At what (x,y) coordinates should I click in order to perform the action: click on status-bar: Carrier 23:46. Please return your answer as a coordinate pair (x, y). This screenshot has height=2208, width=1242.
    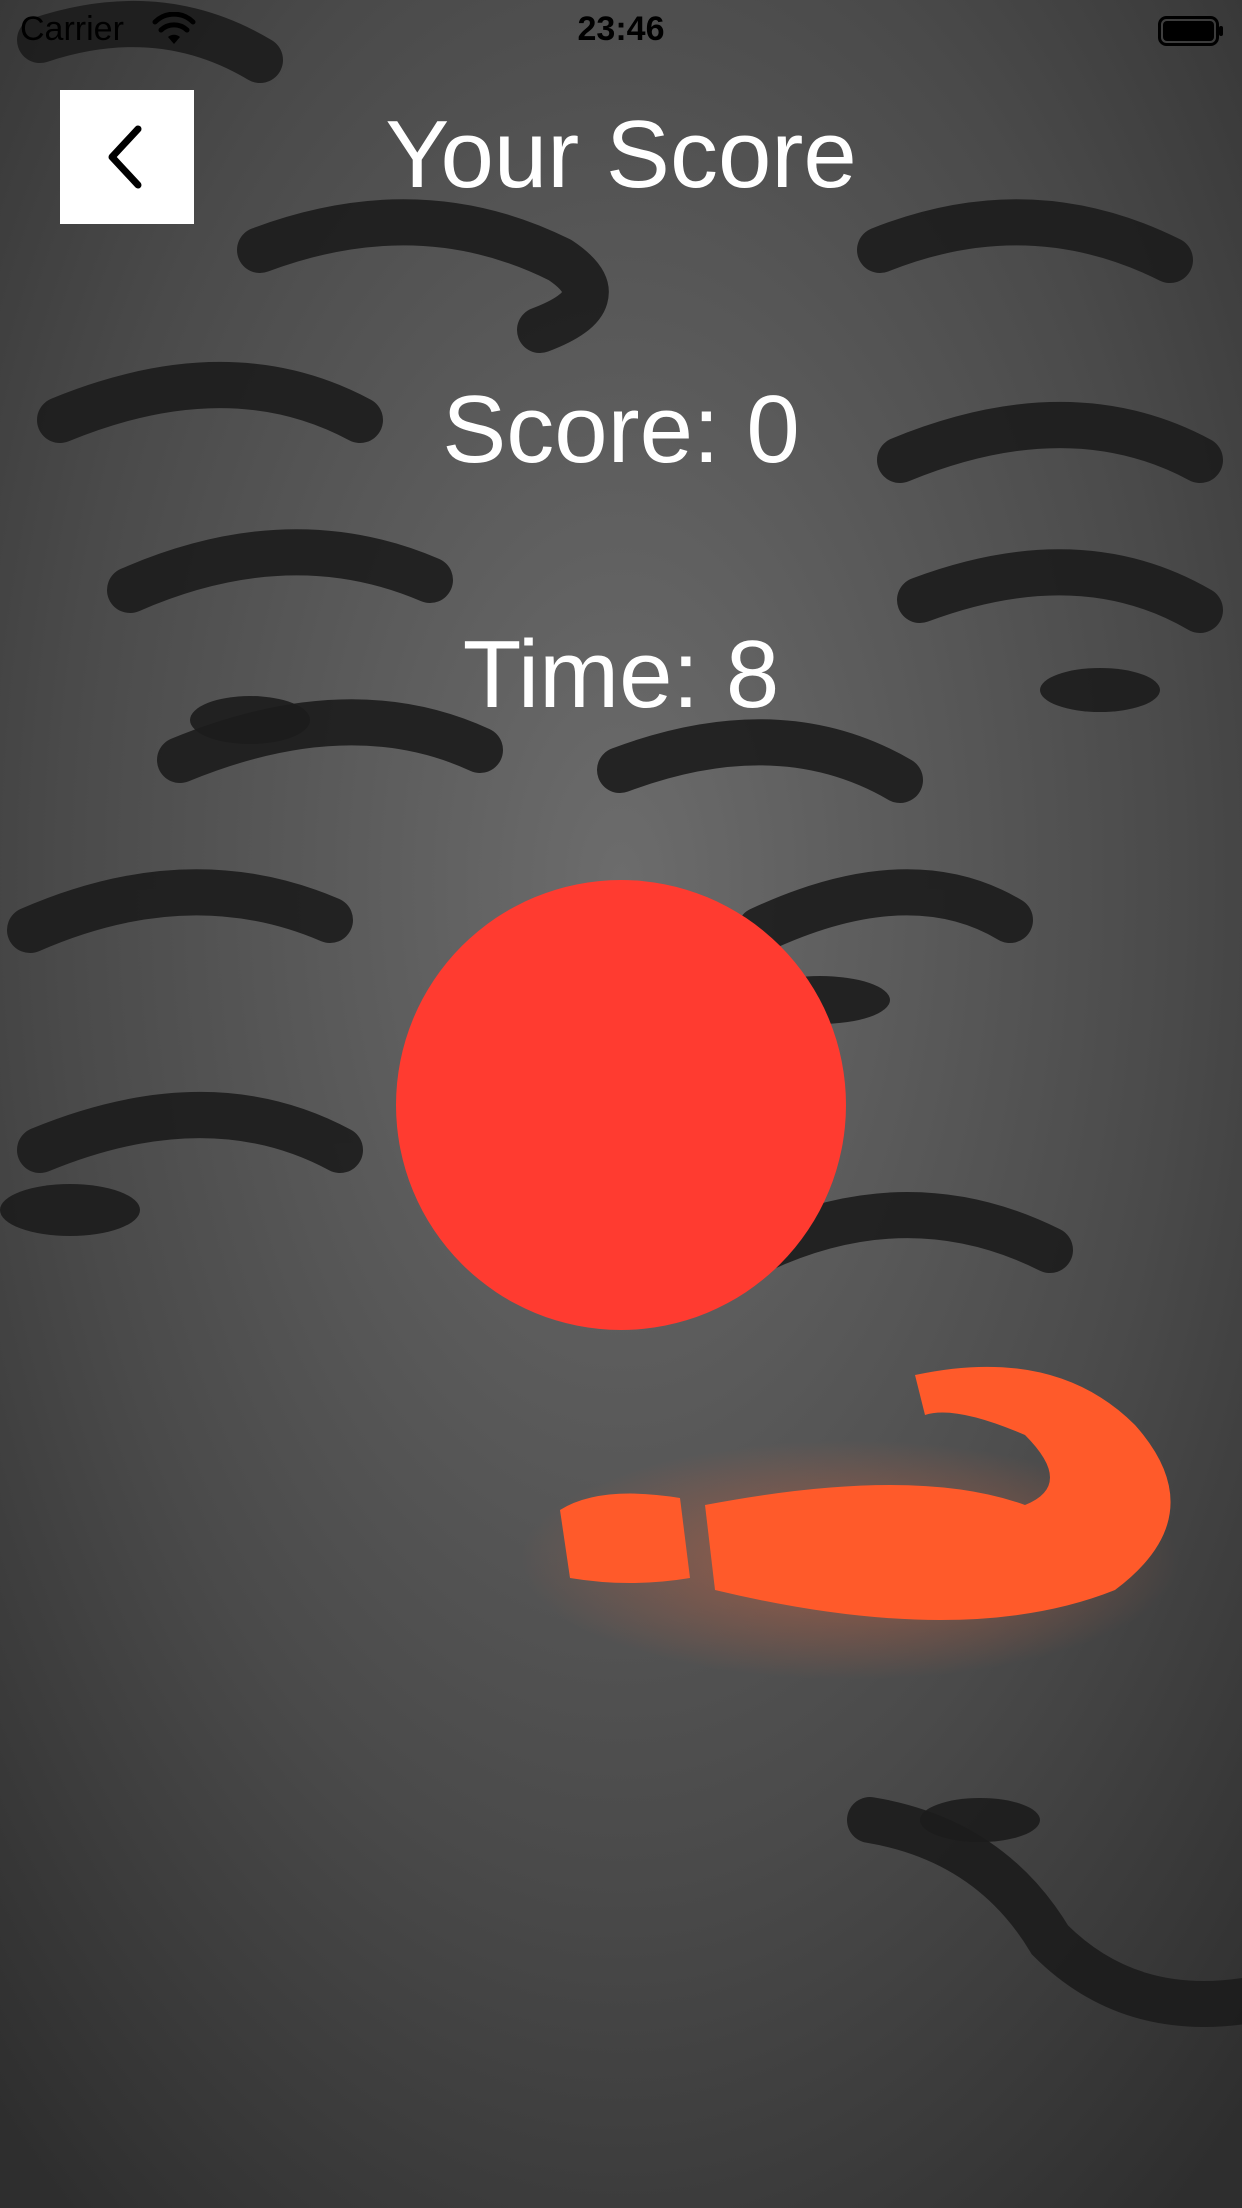
    Looking at the image, I should click on (621, 30).